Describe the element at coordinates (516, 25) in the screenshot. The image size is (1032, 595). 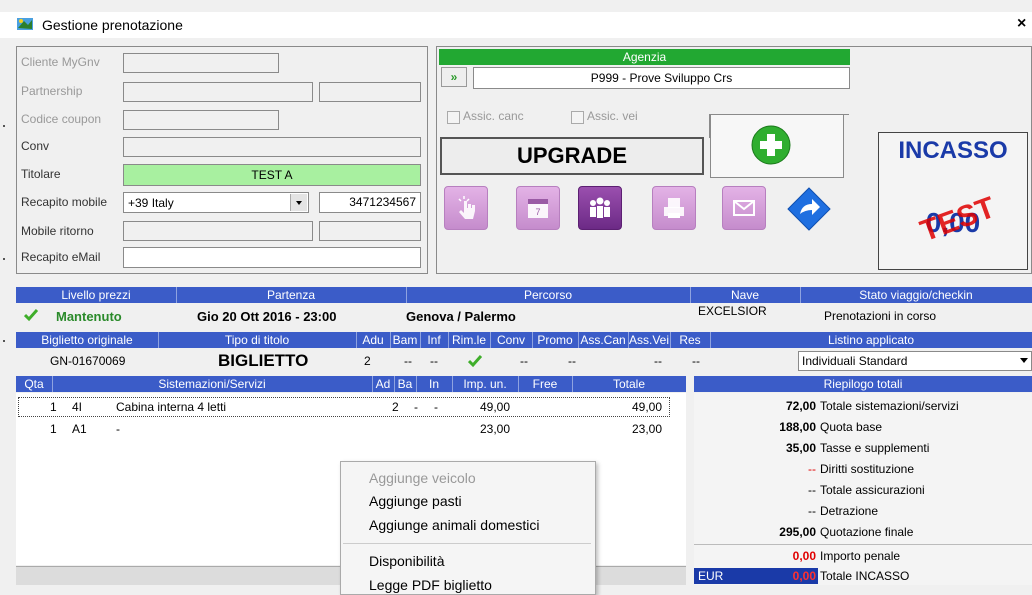
I see `window-titlebar: Gestione prenotazione ×` at that location.